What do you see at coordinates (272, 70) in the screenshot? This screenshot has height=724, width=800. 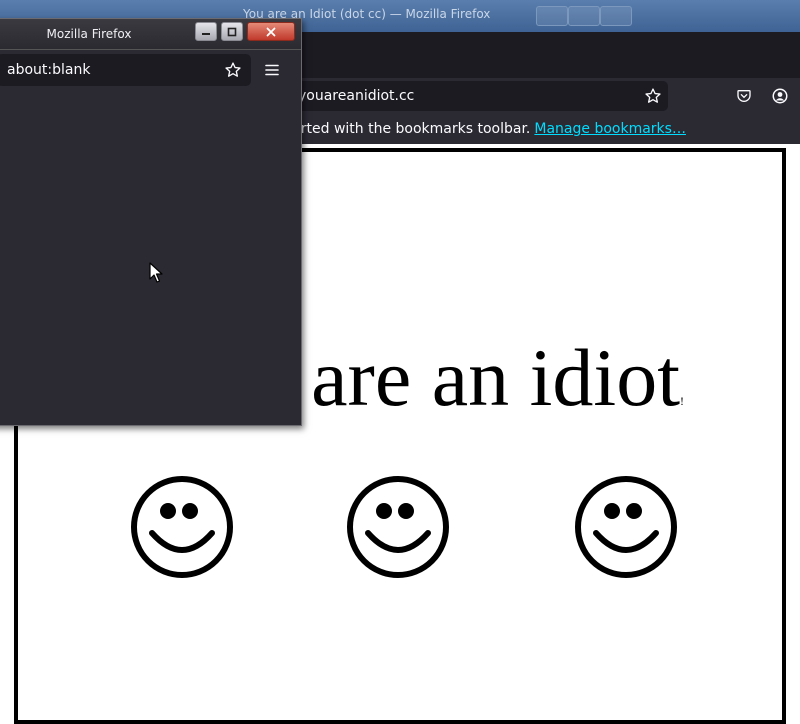 I see `hamburger-menu-icon` at bounding box center [272, 70].